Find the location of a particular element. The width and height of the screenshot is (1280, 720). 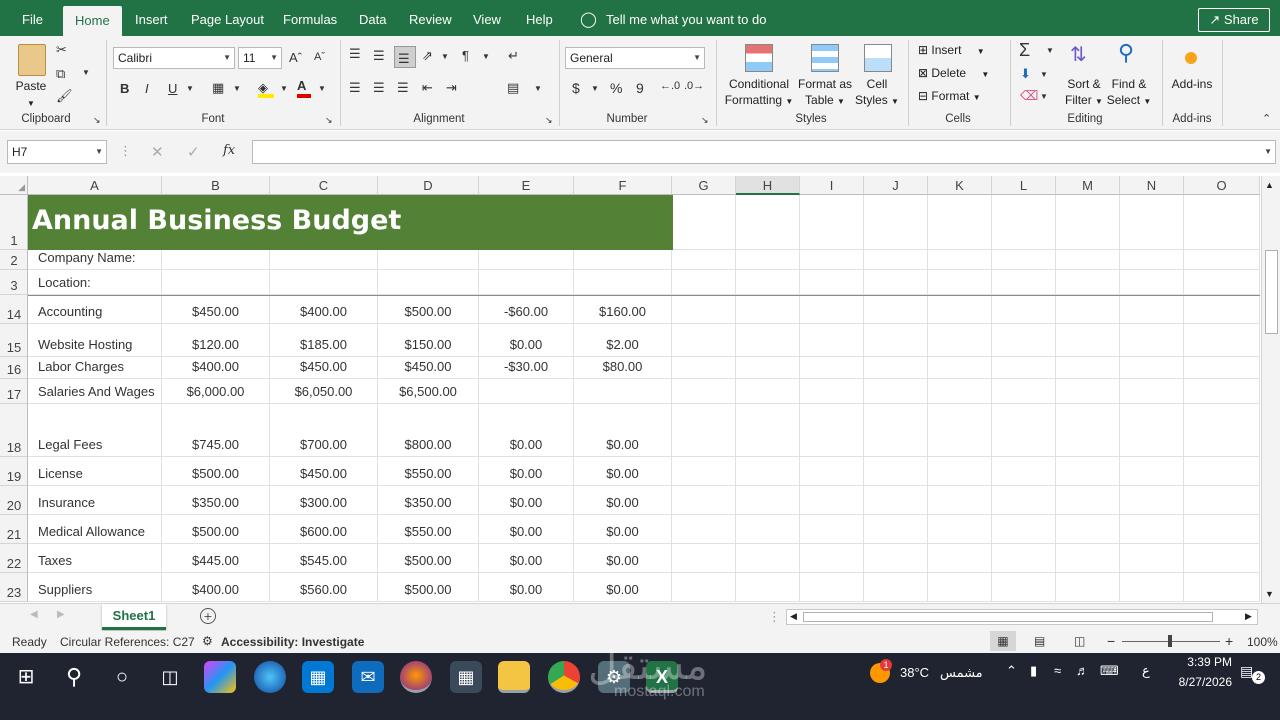

cell-f17 is located at coordinates (623, 391).